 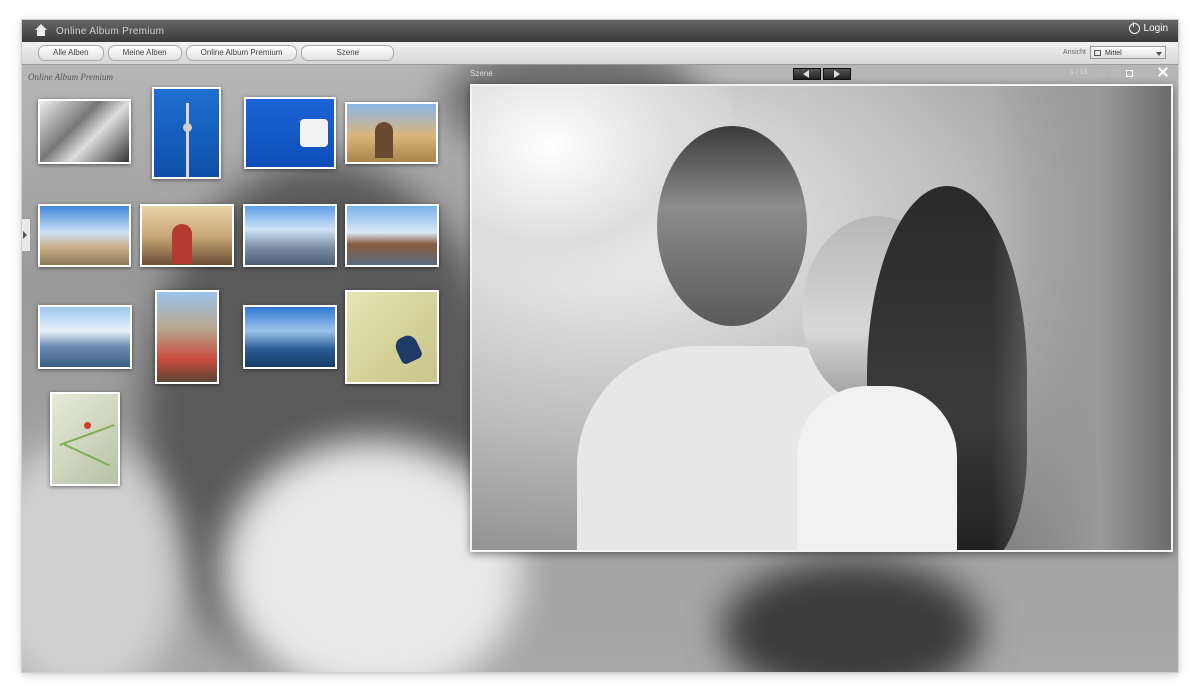 I want to click on background-blur, so click(x=852, y=616).